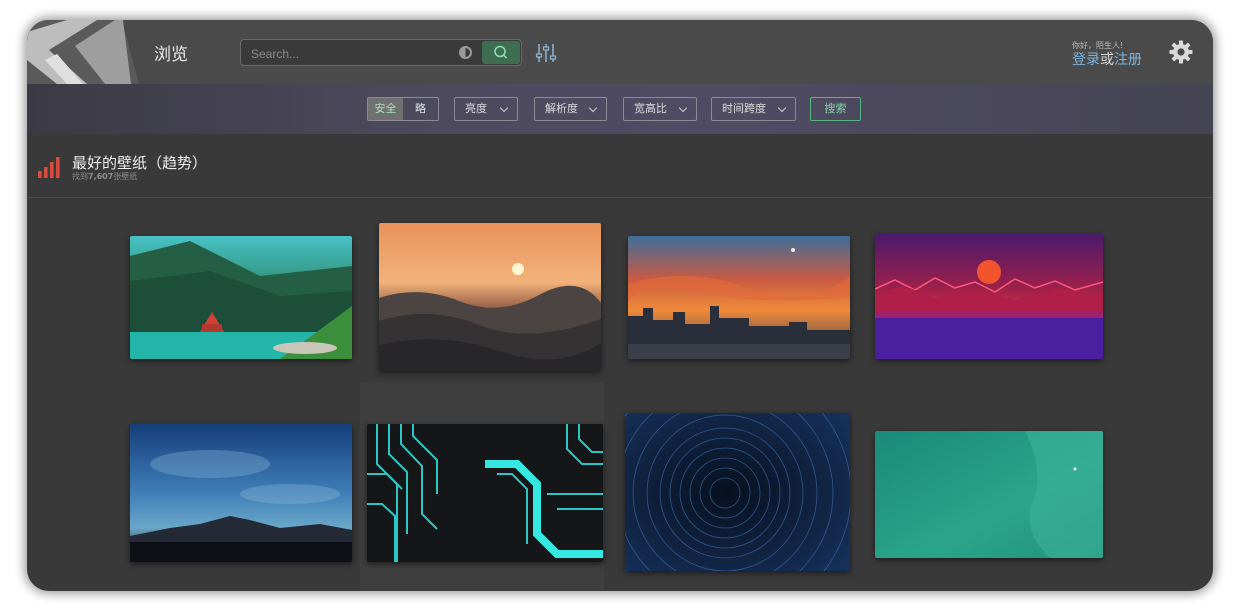  What do you see at coordinates (620, 197) in the screenshot?
I see `section-divider` at bounding box center [620, 197].